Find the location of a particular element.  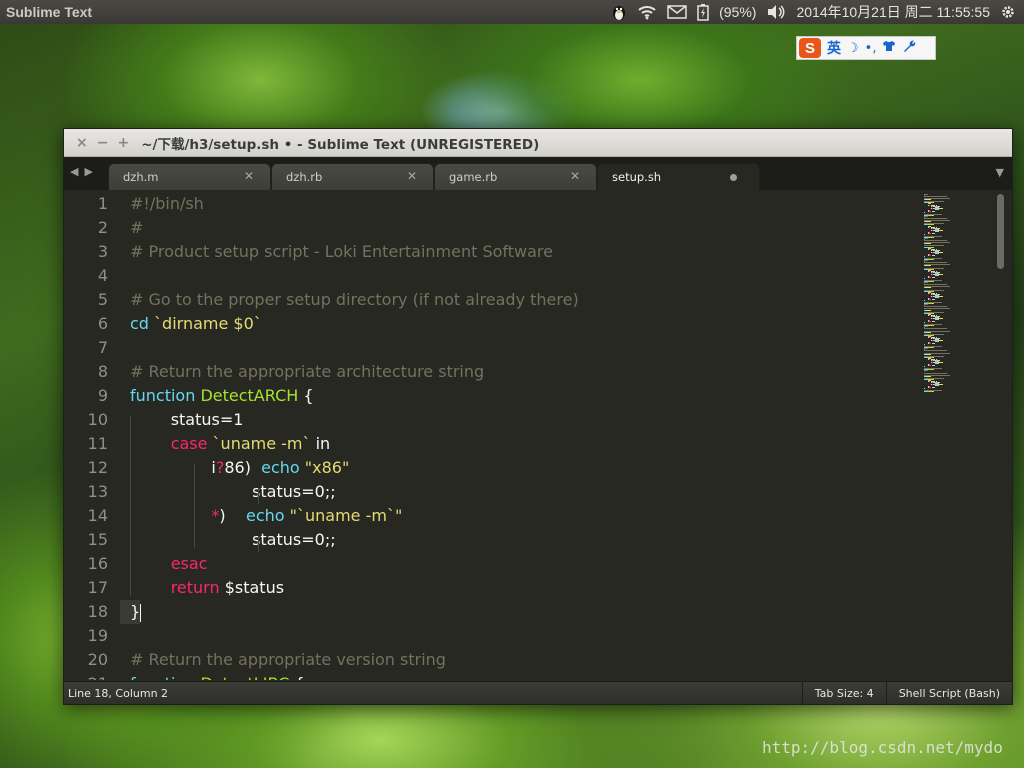

code-line: i?86) echo "x86" is located at coordinates (239, 468).